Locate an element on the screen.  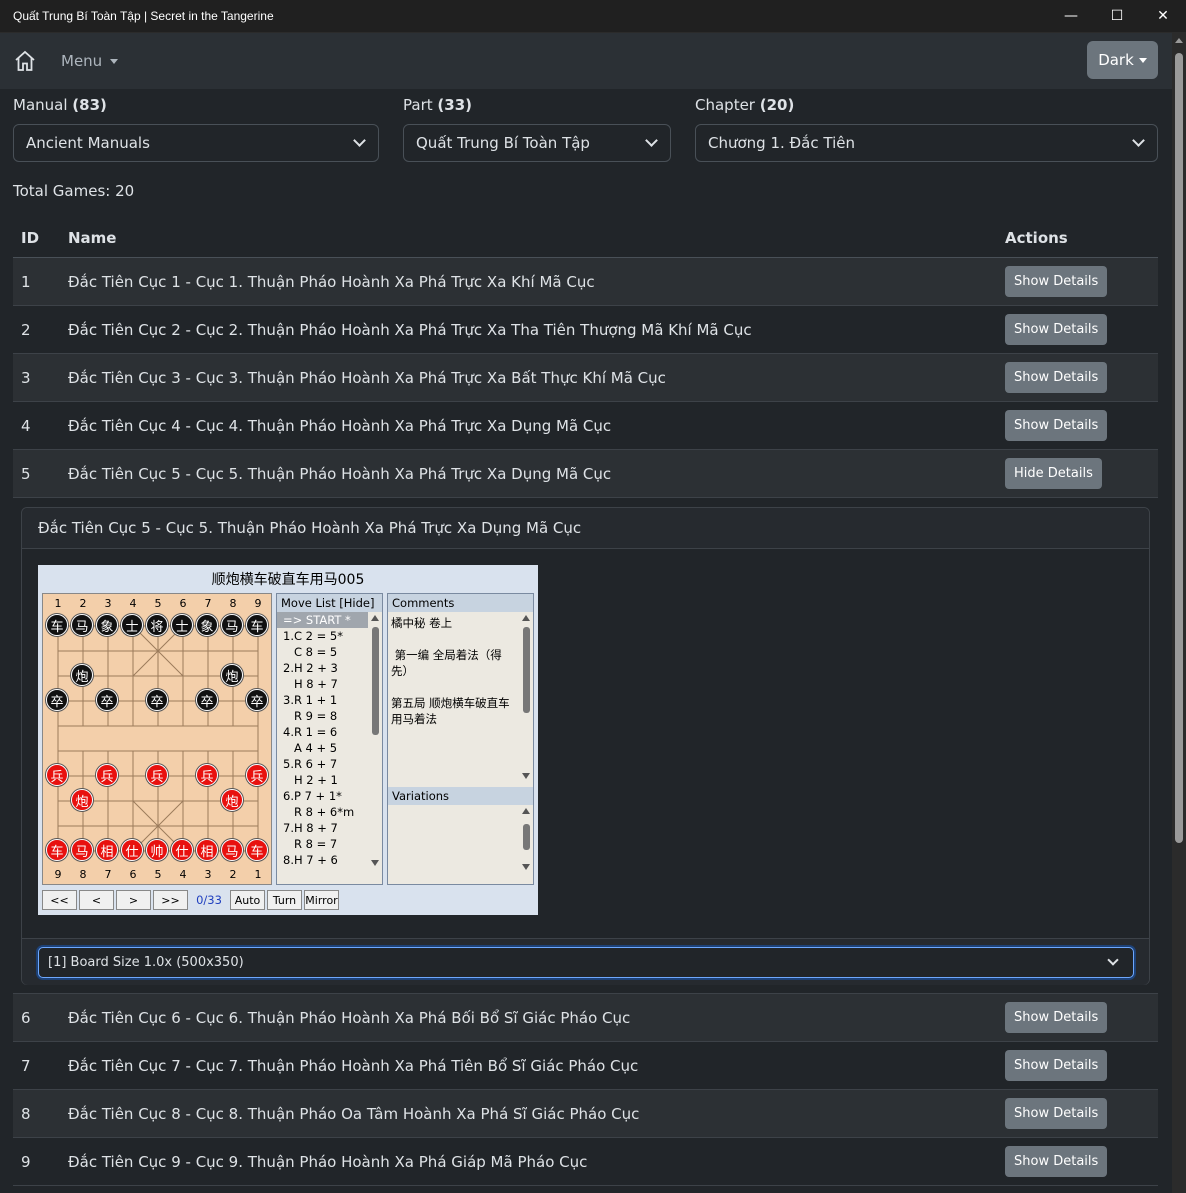
chapter-select: Chương 1. Đắc Tiên is located at coordinates (926, 143).